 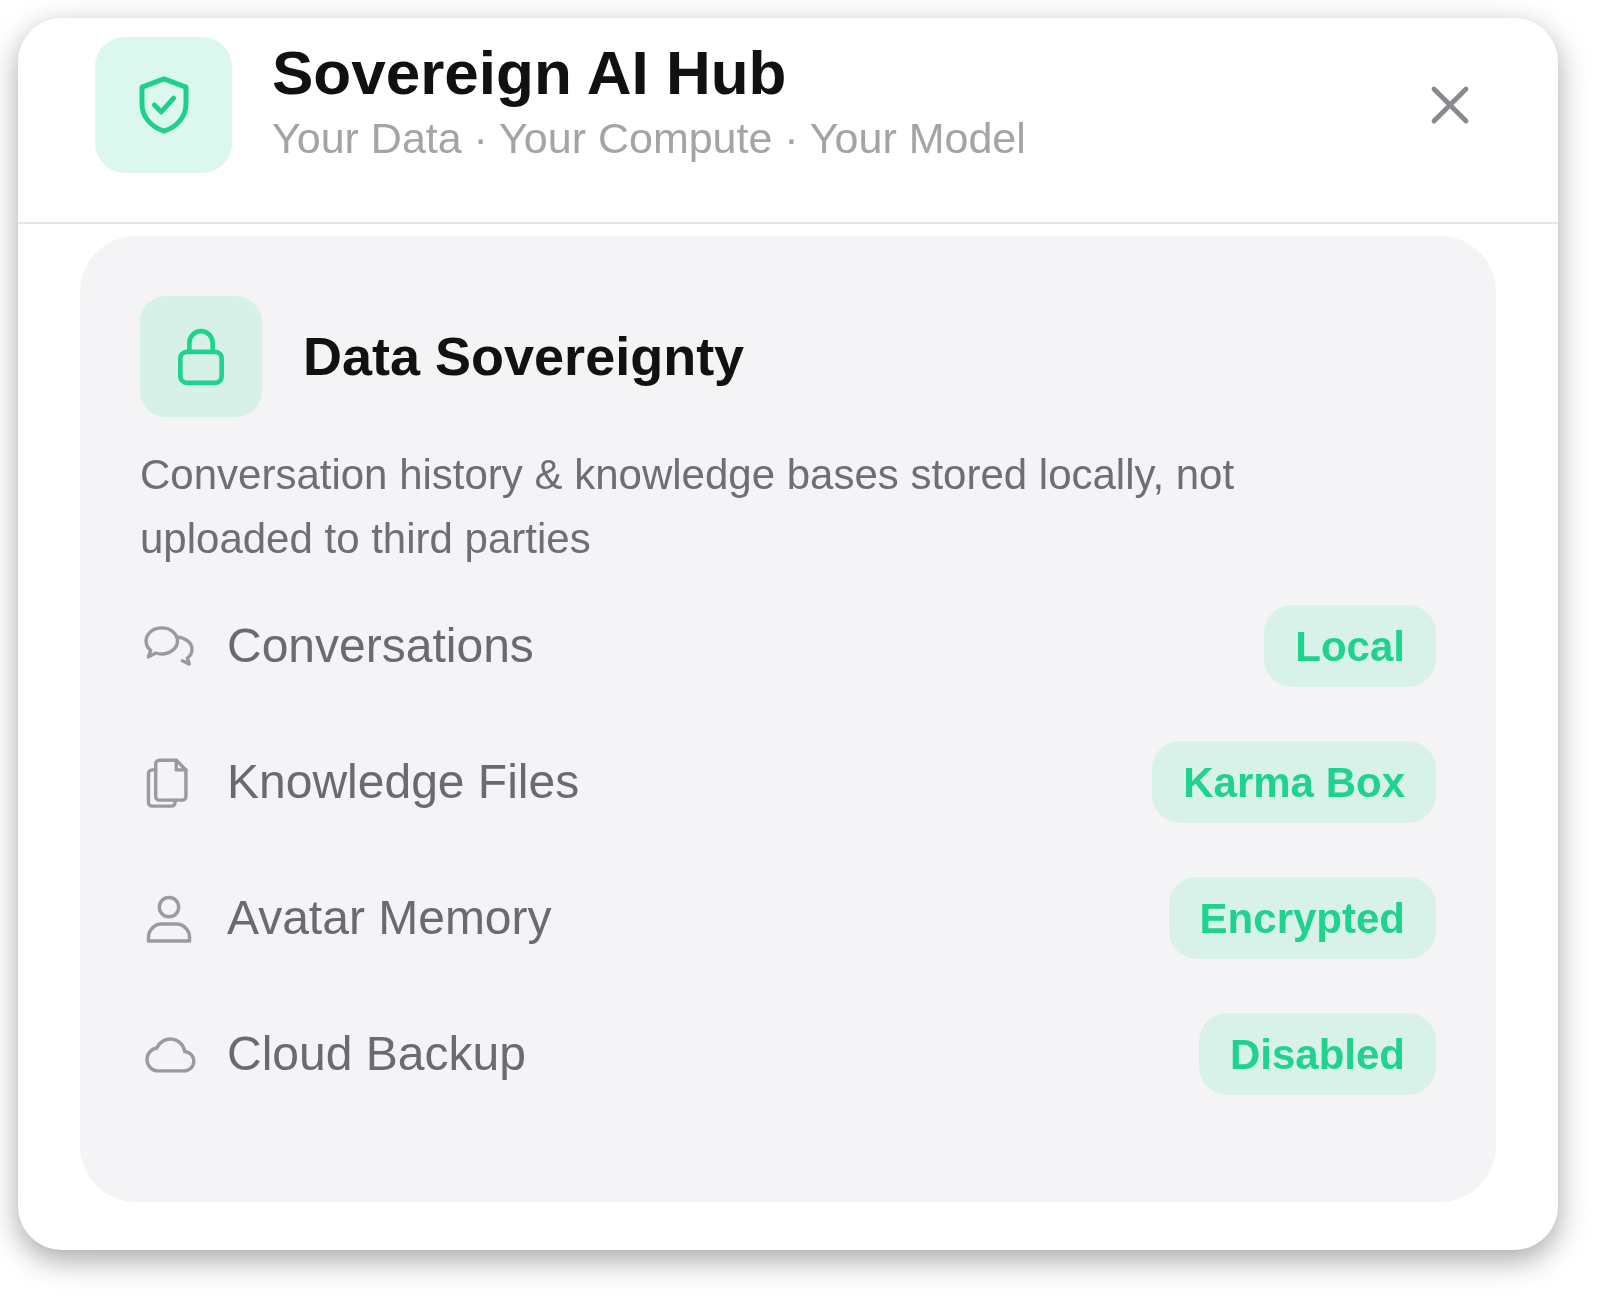 What do you see at coordinates (377, 1054) in the screenshot?
I see `item-label: Cloud Backup` at bounding box center [377, 1054].